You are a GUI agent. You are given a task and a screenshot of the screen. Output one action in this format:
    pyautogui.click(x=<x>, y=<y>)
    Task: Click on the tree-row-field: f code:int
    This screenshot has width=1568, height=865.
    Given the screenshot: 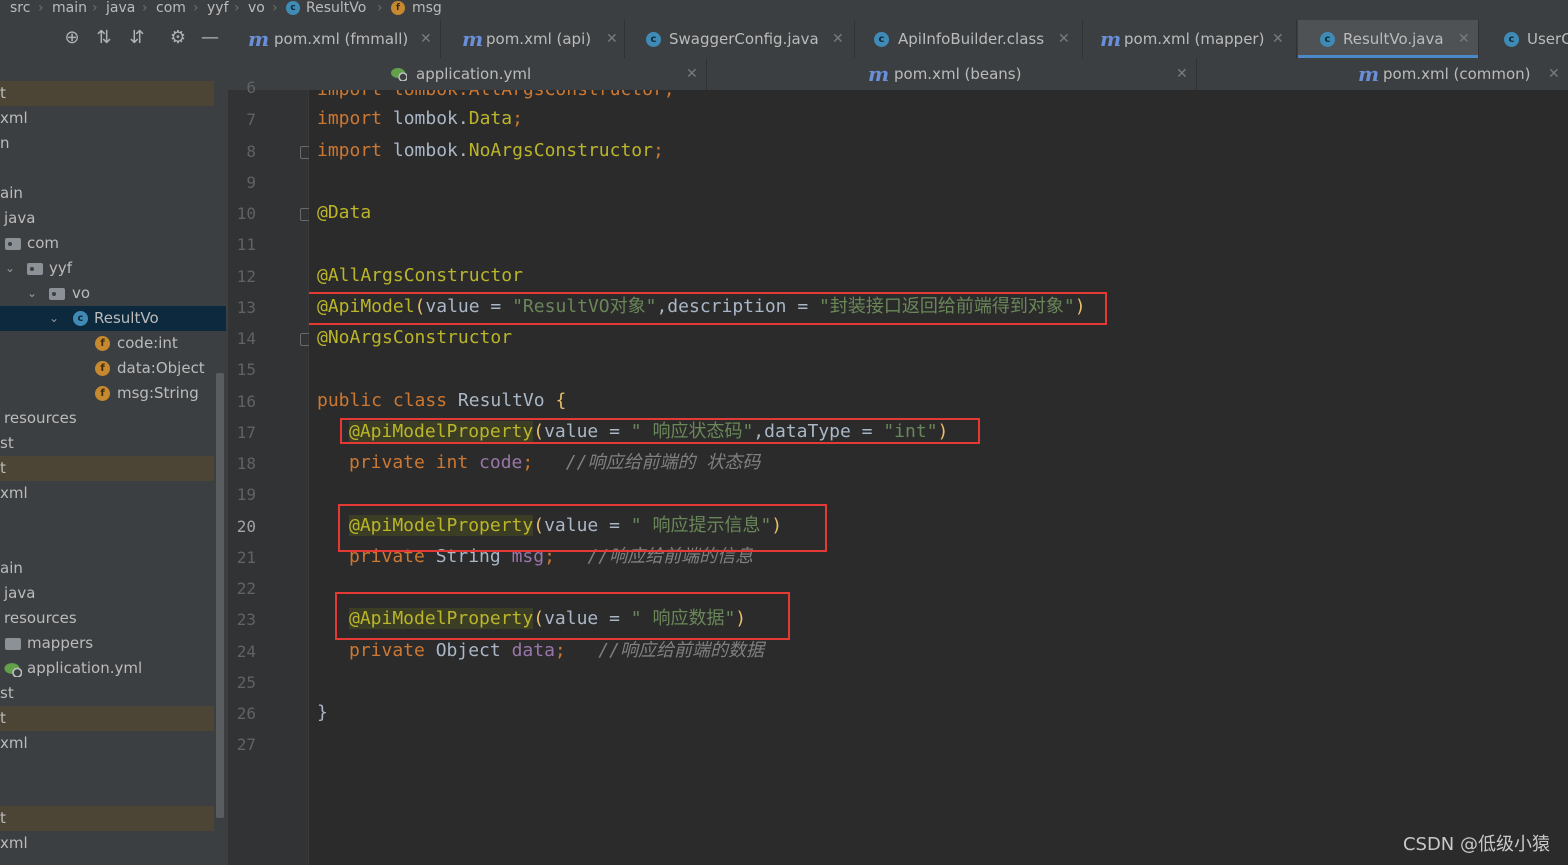 What is the action you would take?
    pyautogui.click(x=107, y=343)
    